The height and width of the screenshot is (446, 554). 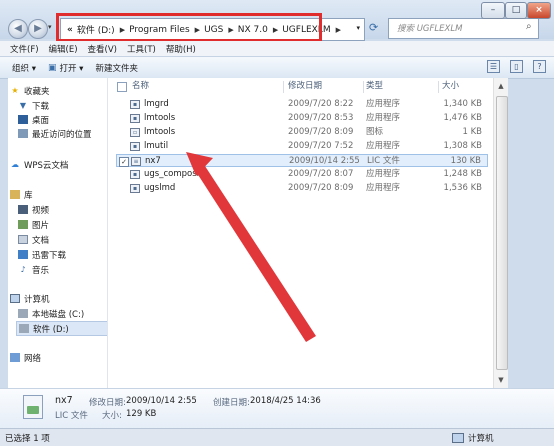 What do you see at coordinates (231, 403) in the screenshot?
I see `details-created-label: 创建日期:` at bounding box center [231, 403].